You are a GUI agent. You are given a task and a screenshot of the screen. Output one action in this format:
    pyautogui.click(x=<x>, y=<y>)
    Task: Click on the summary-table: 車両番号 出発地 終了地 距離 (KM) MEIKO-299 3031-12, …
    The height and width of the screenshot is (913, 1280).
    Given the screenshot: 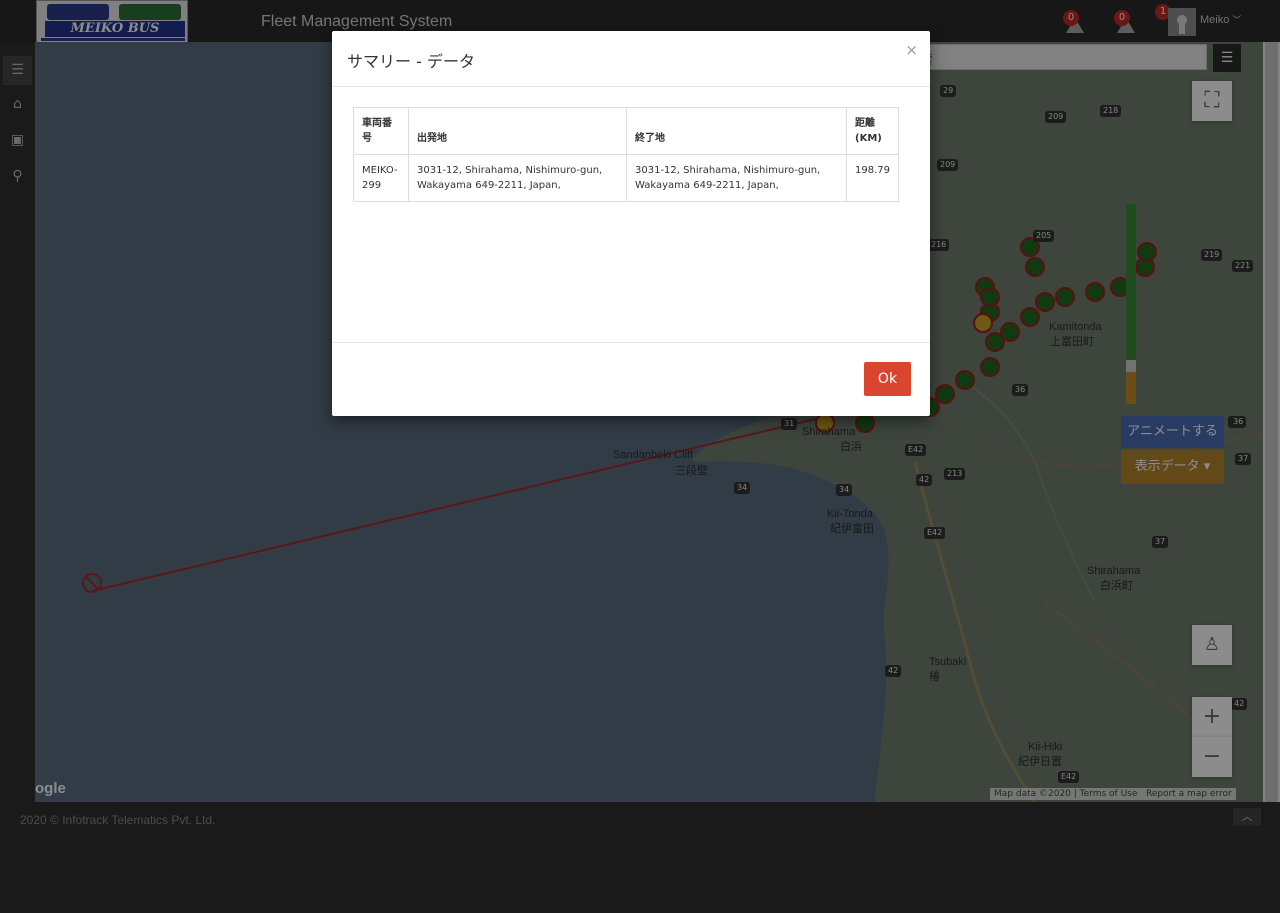 What is the action you would take?
    pyautogui.click(x=626, y=154)
    